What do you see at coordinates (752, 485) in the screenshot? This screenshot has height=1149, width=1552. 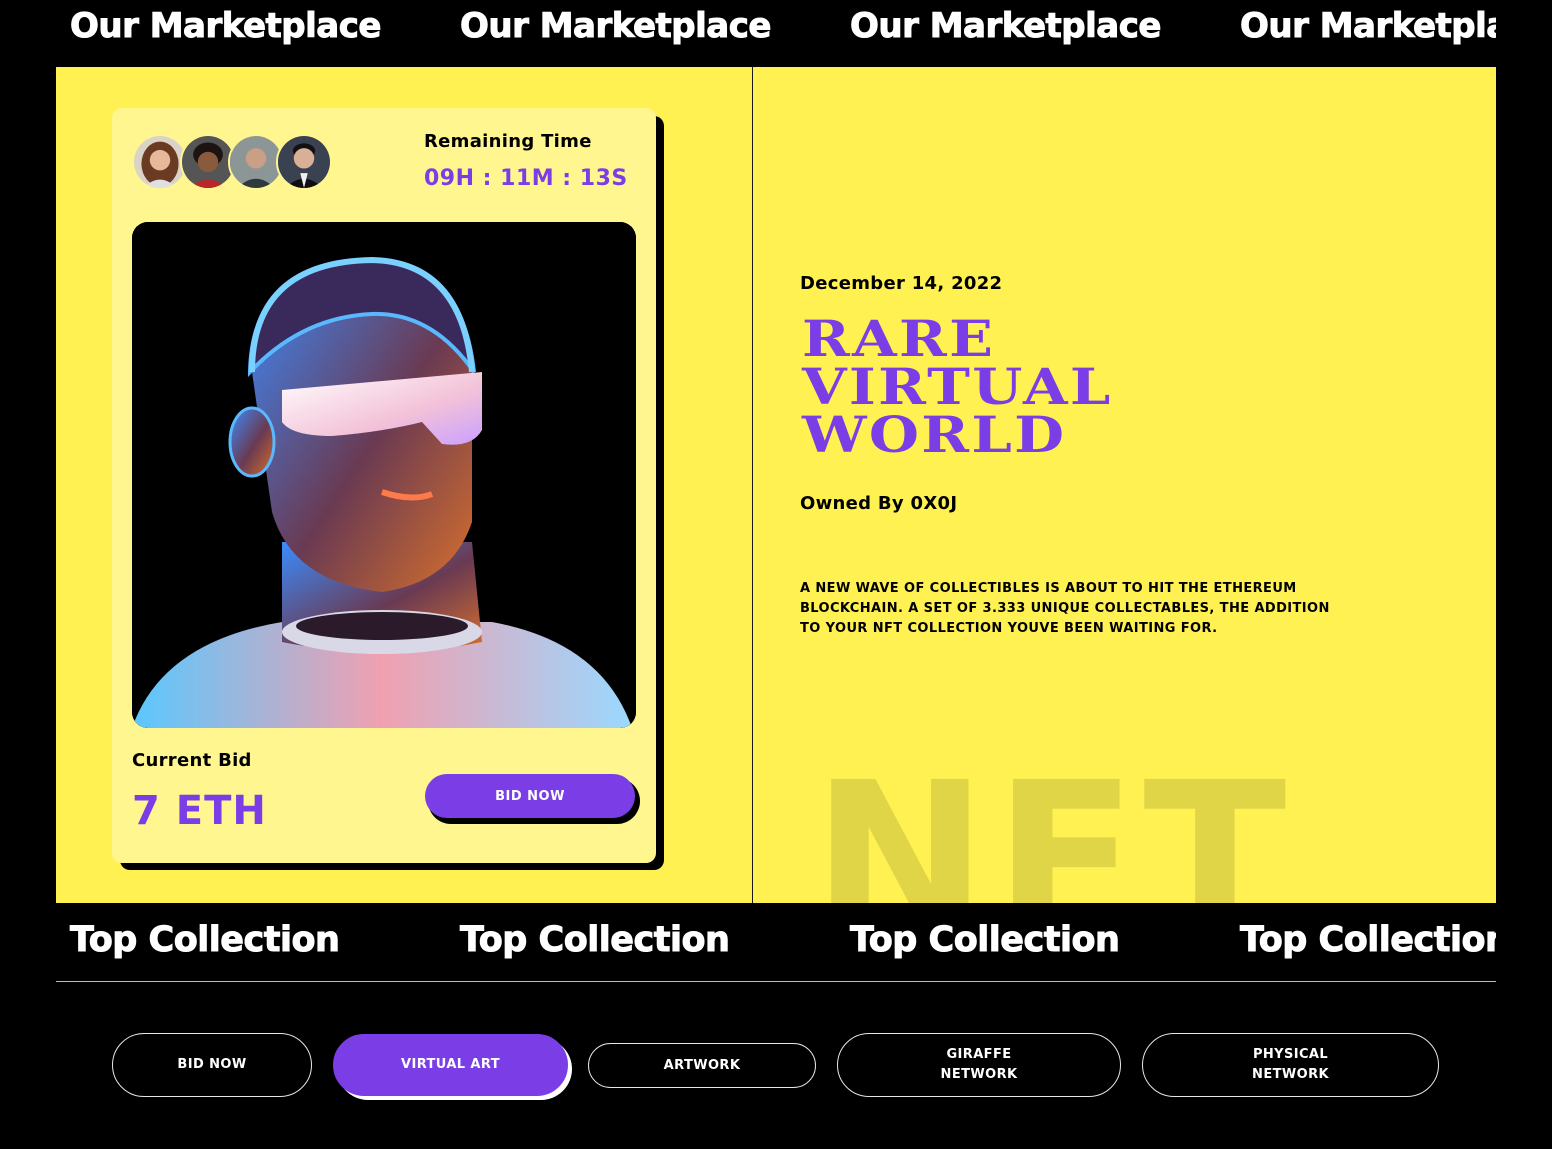 I see `vertical-divider` at bounding box center [752, 485].